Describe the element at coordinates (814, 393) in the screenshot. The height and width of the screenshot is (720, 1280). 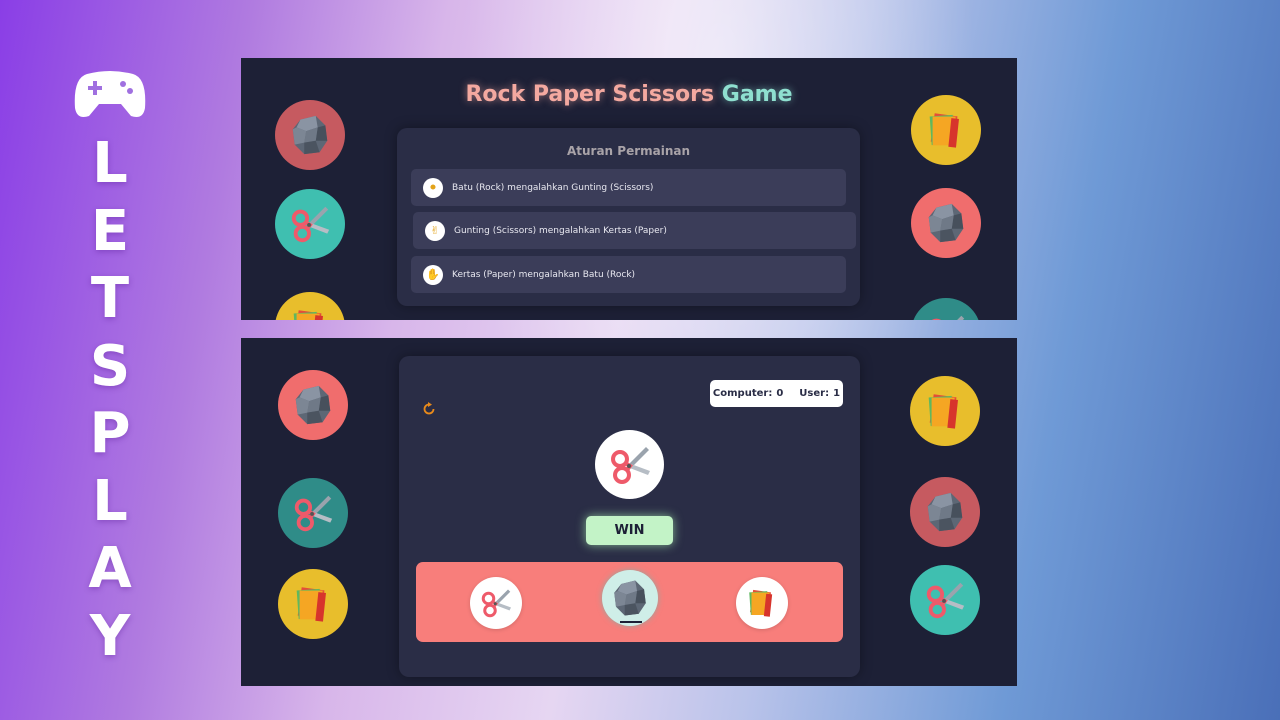
I see `user-score-label: User:` at that location.